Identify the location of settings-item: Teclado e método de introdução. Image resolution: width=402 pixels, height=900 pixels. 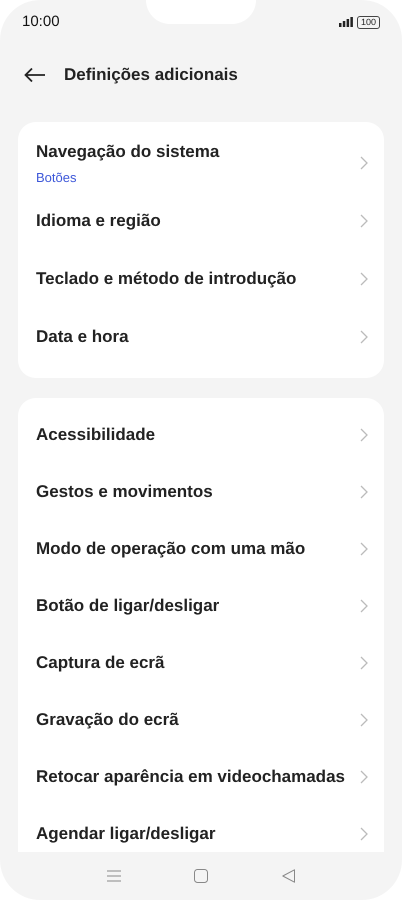
(201, 279).